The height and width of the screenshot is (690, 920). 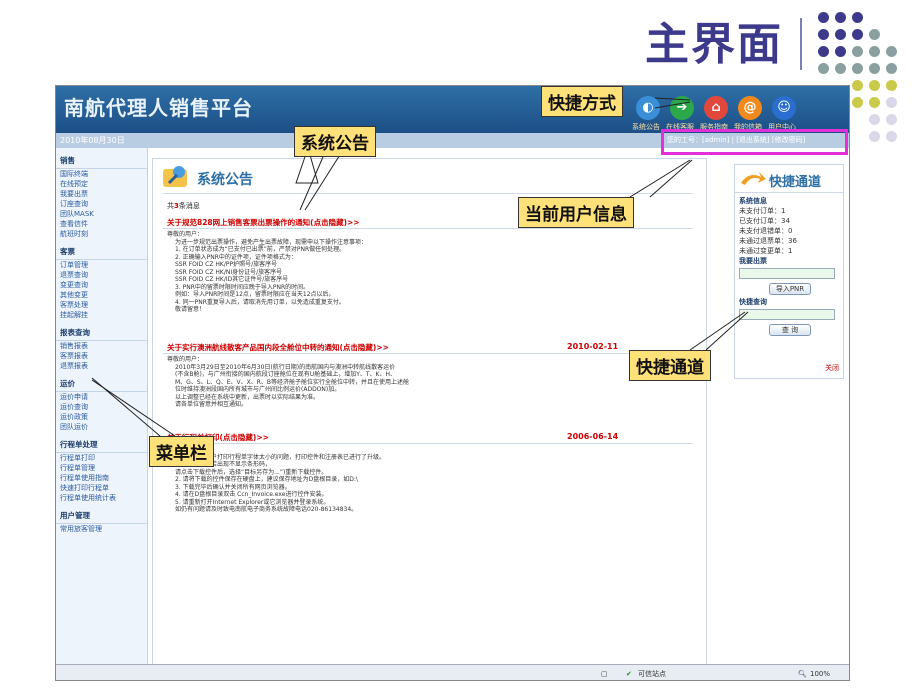 What do you see at coordinates (335, 141) in the screenshot?
I see `callout-notice: 系统公告` at bounding box center [335, 141].